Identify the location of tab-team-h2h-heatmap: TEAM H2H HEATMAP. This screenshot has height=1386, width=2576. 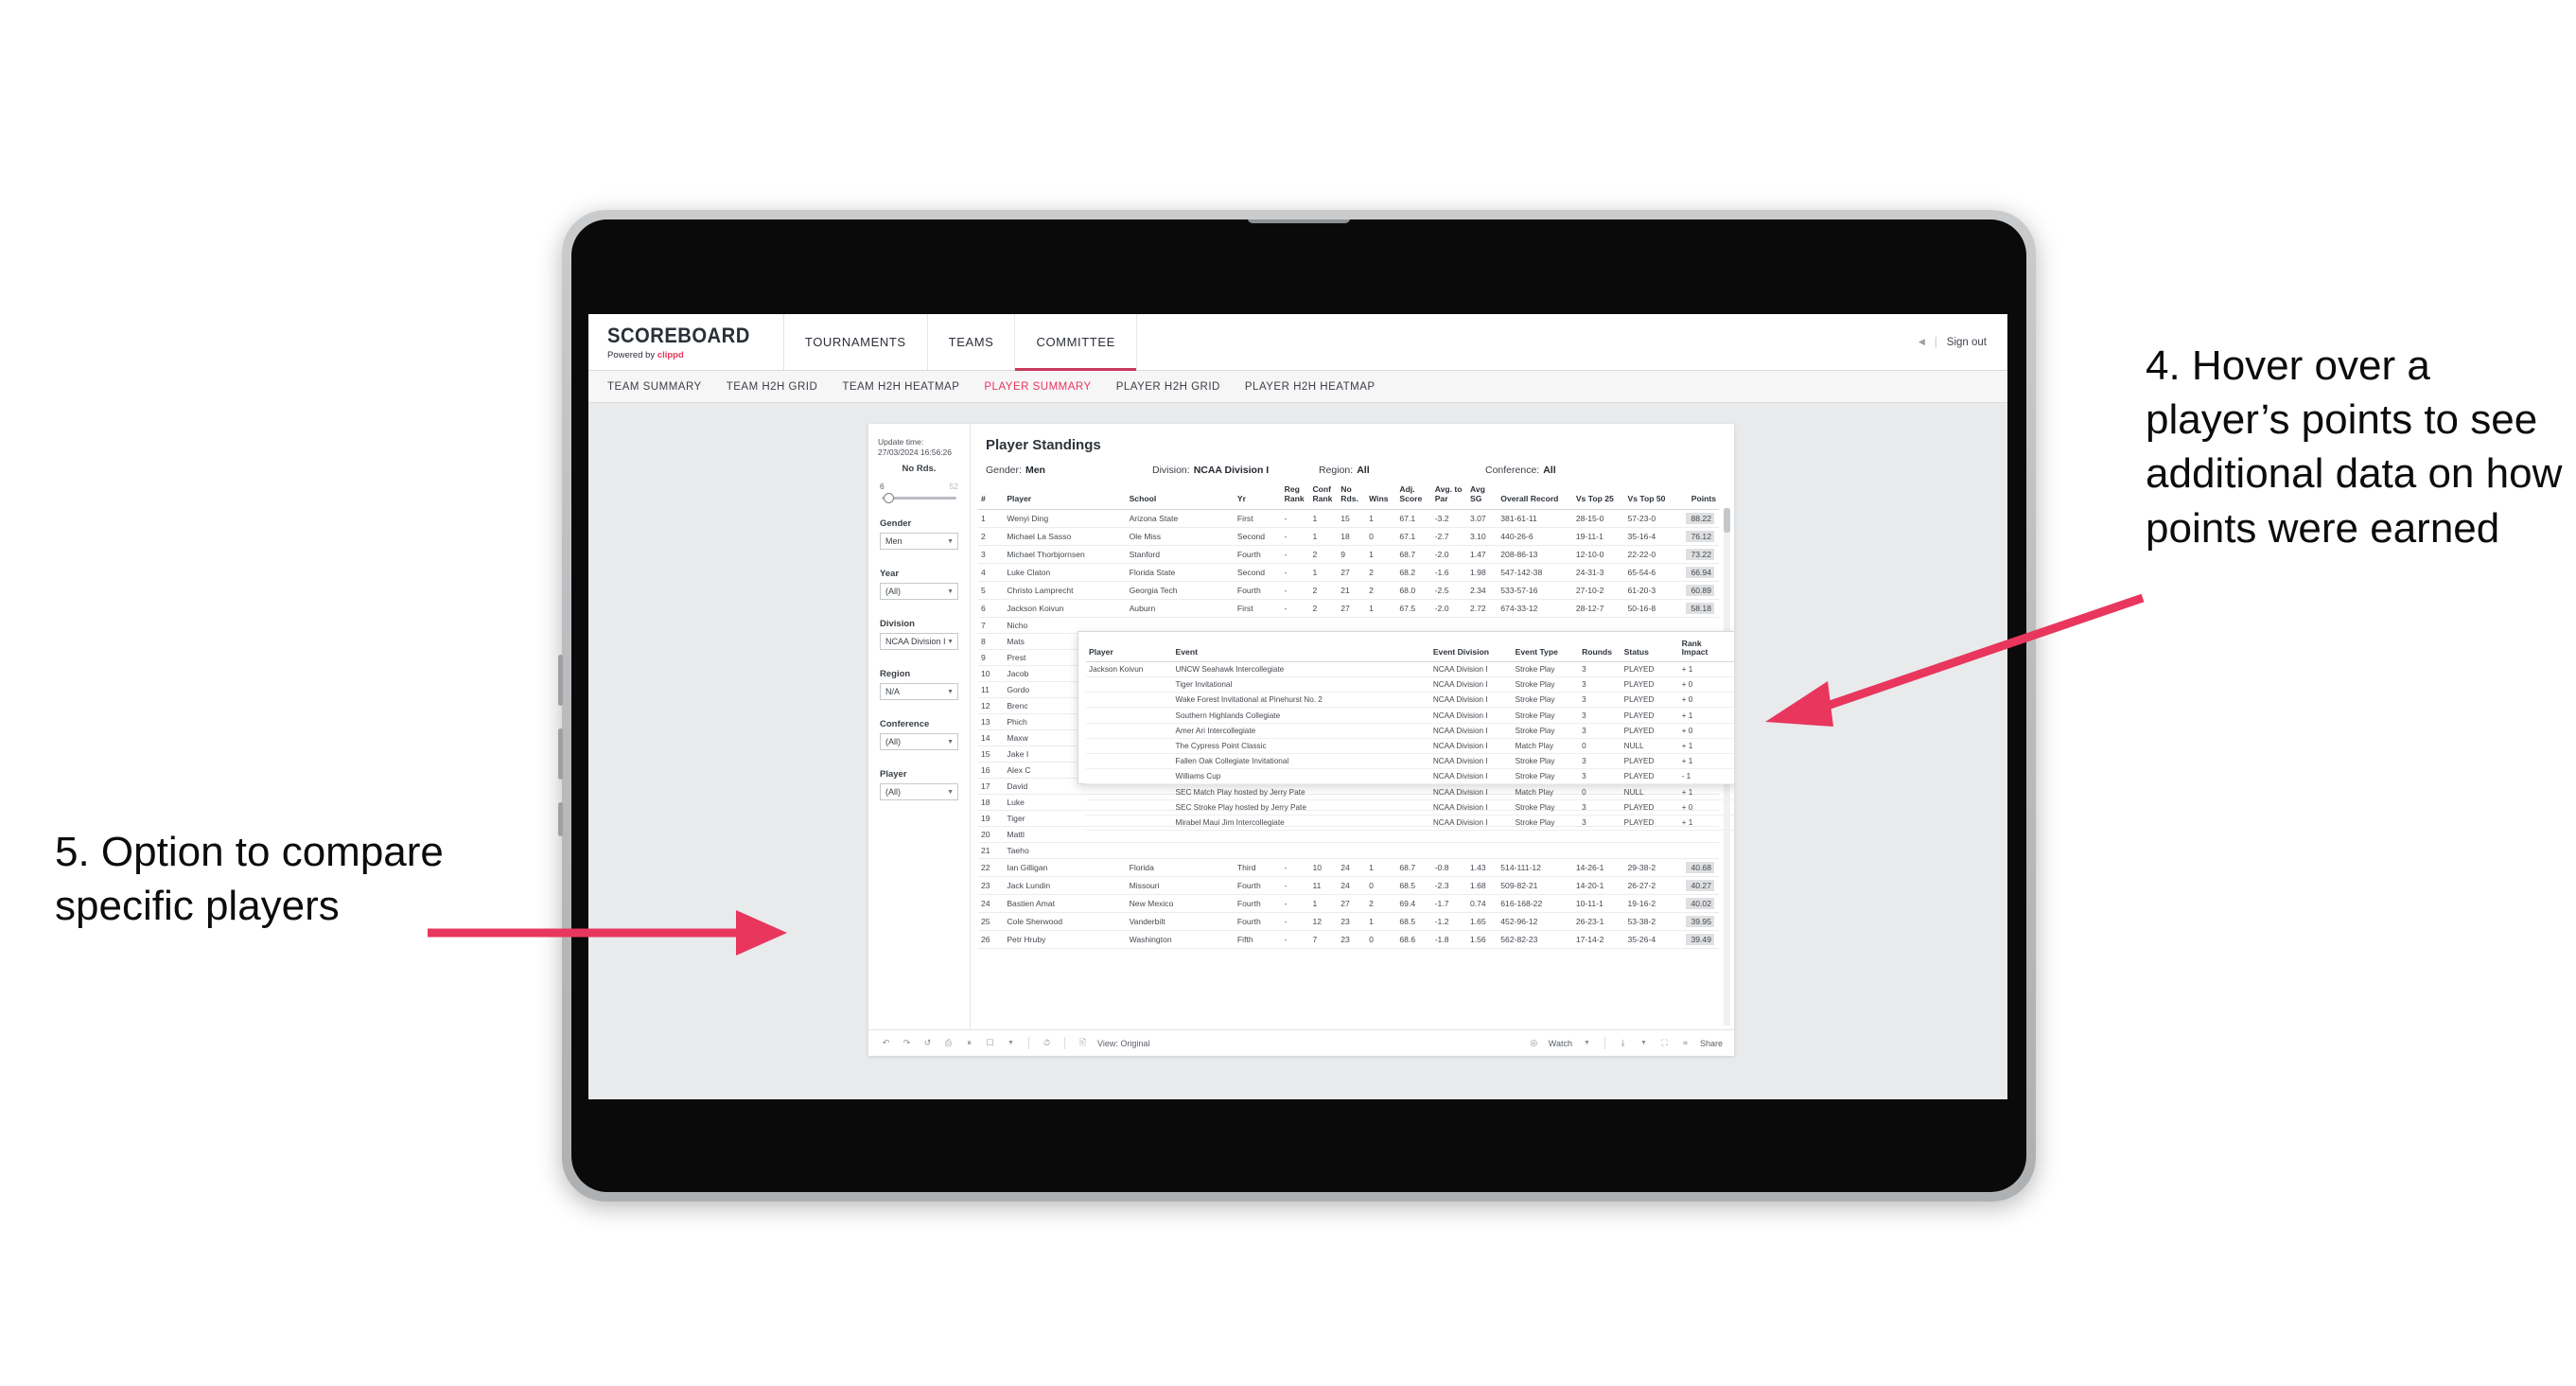
(901, 387).